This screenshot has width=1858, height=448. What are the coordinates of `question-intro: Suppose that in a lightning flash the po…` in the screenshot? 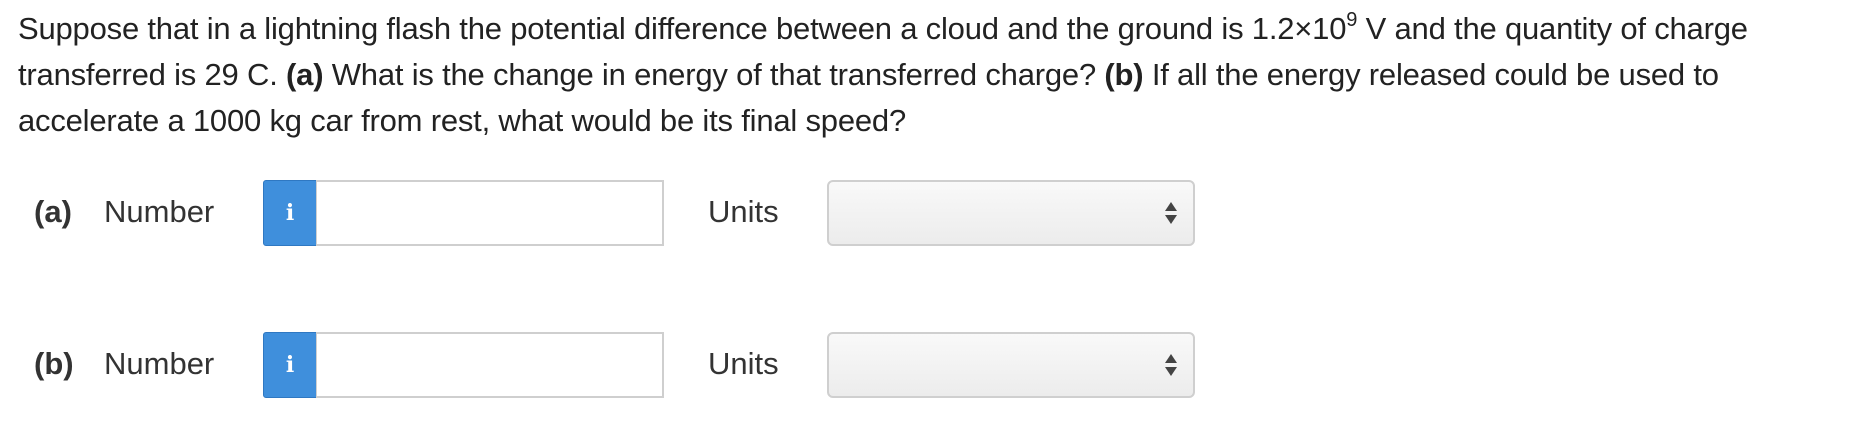 It's located at (682, 28).